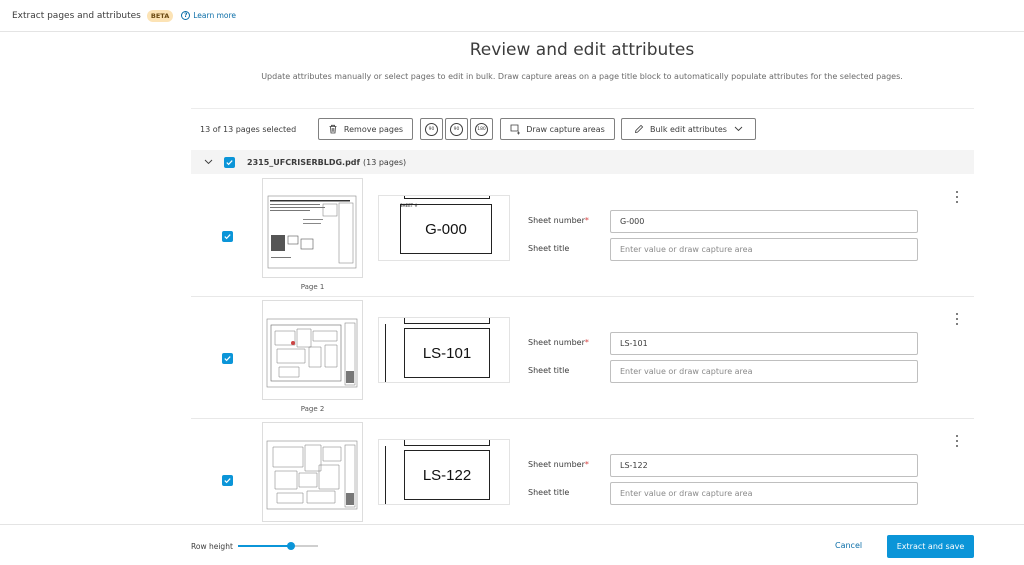  I want to click on bulk-edit-attributes-button: Bulk edit attributes, so click(688, 129).